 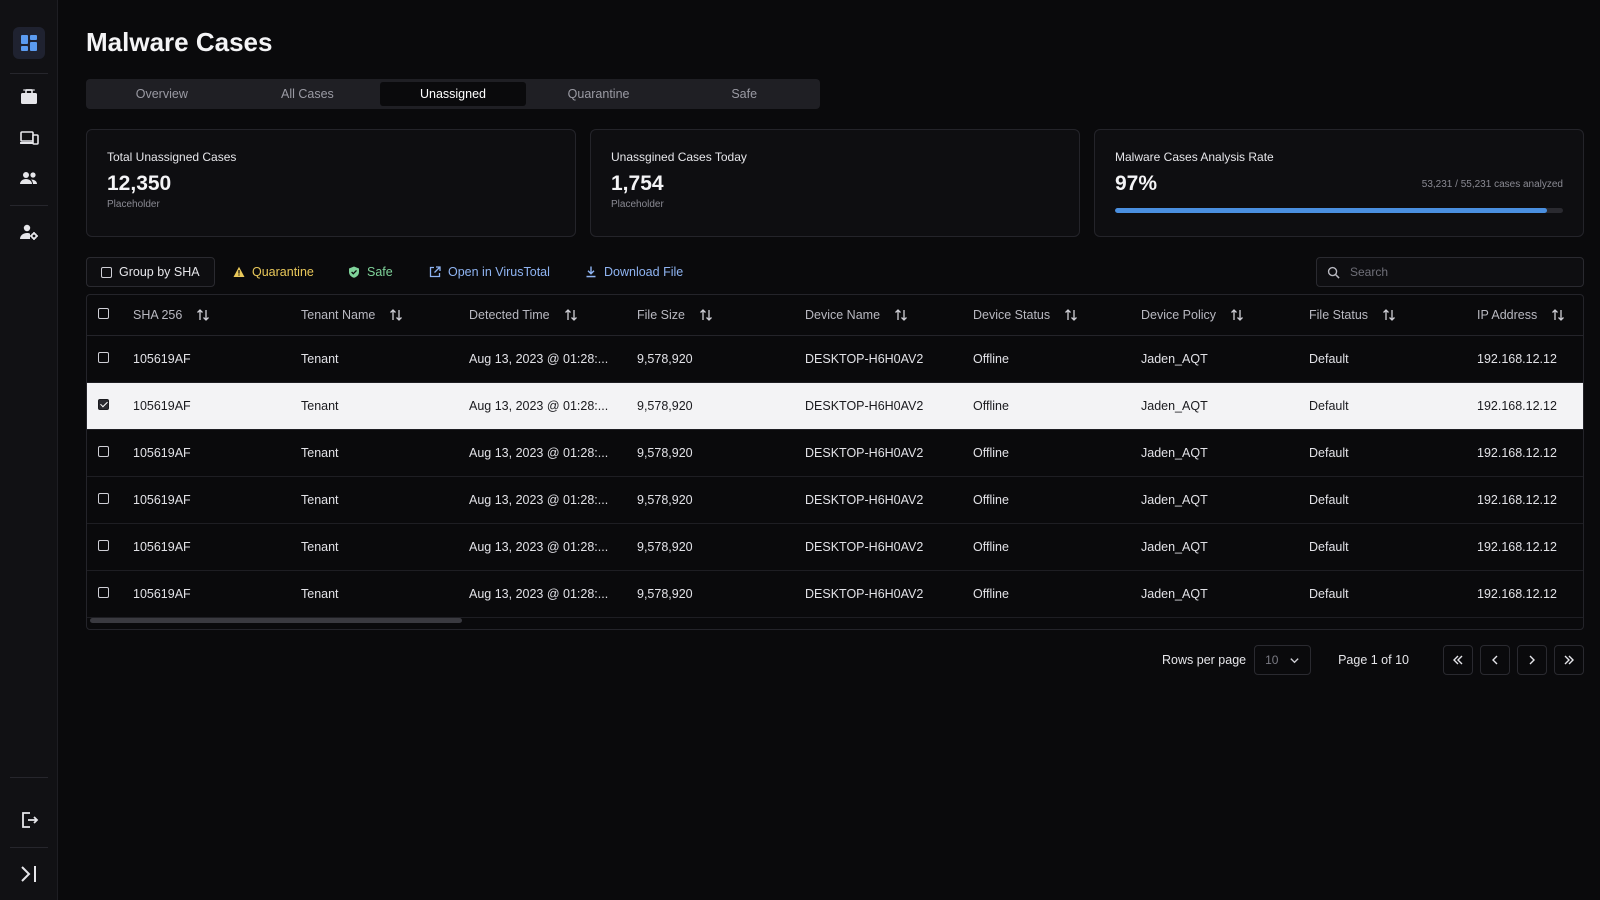 I want to click on card-value: 1,754, so click(x=637, y=183).